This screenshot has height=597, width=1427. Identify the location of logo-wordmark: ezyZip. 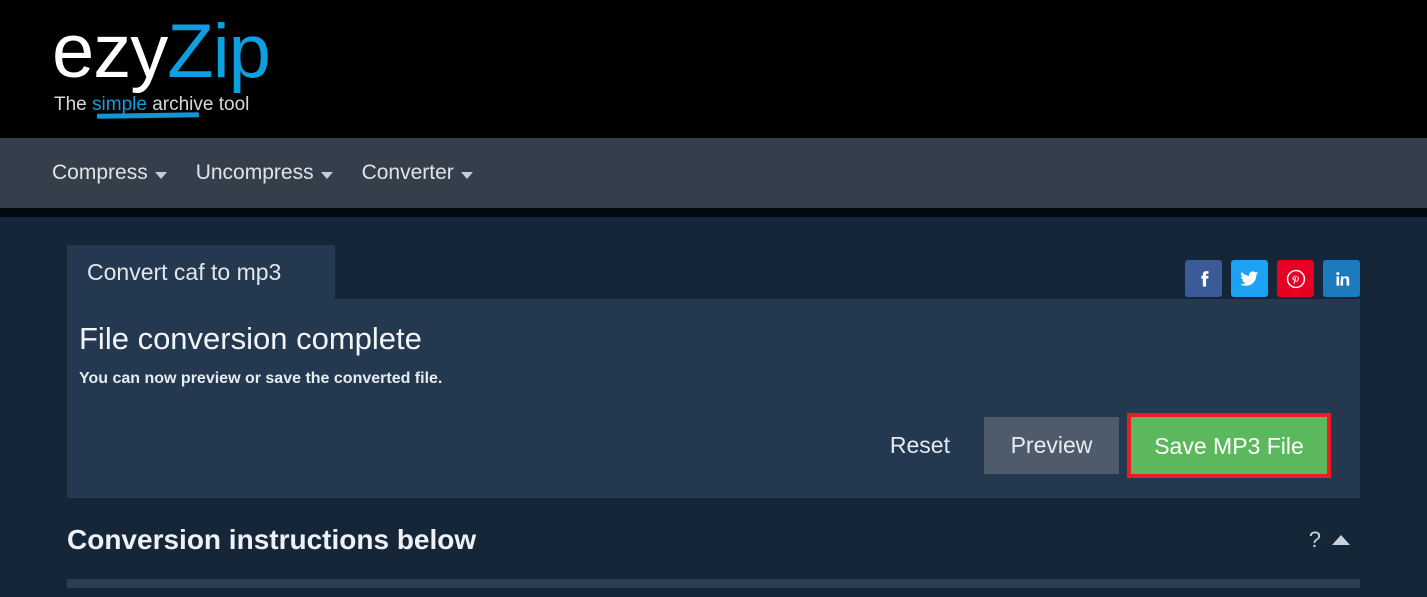
(161, 51).